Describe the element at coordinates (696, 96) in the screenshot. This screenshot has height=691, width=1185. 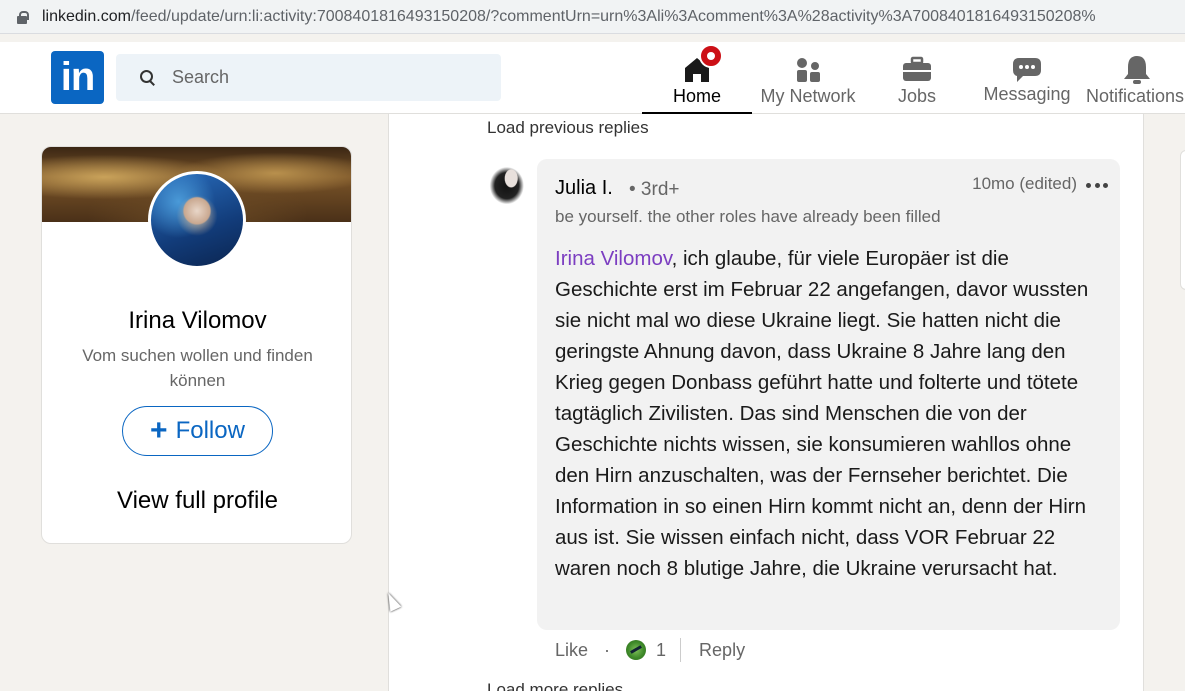
I see `nav-home-label: Home` at that location.